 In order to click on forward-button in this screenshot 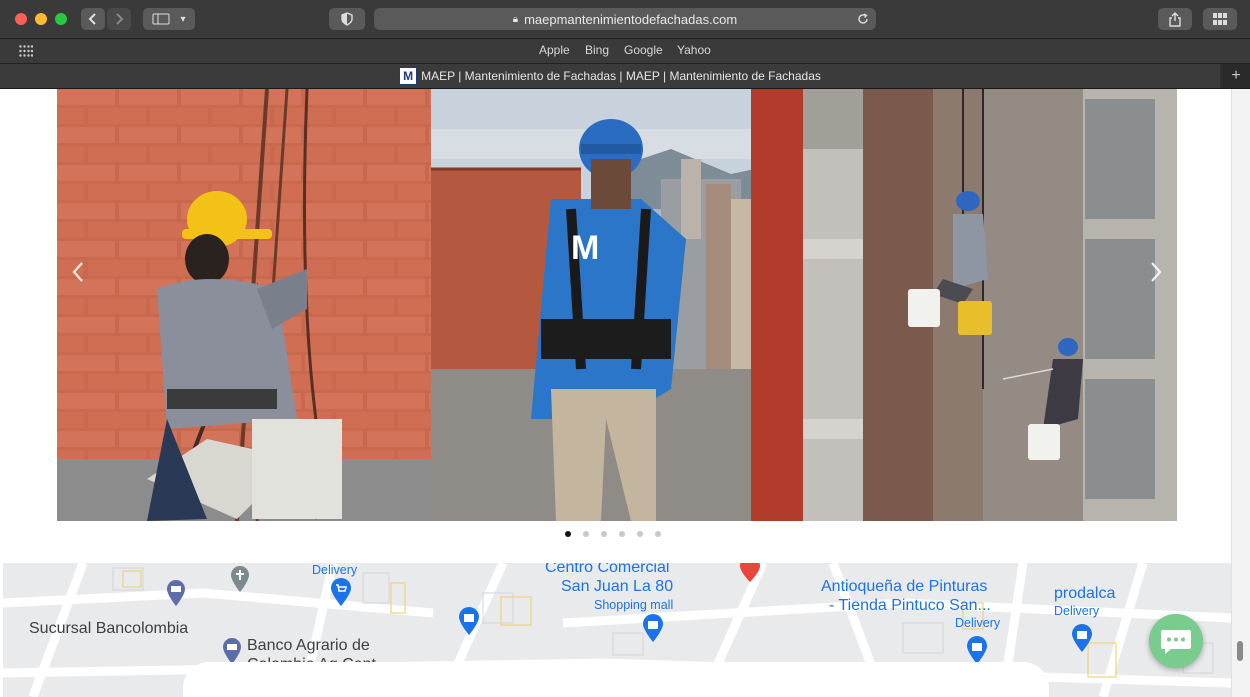, I will do `click(119, 19)`.